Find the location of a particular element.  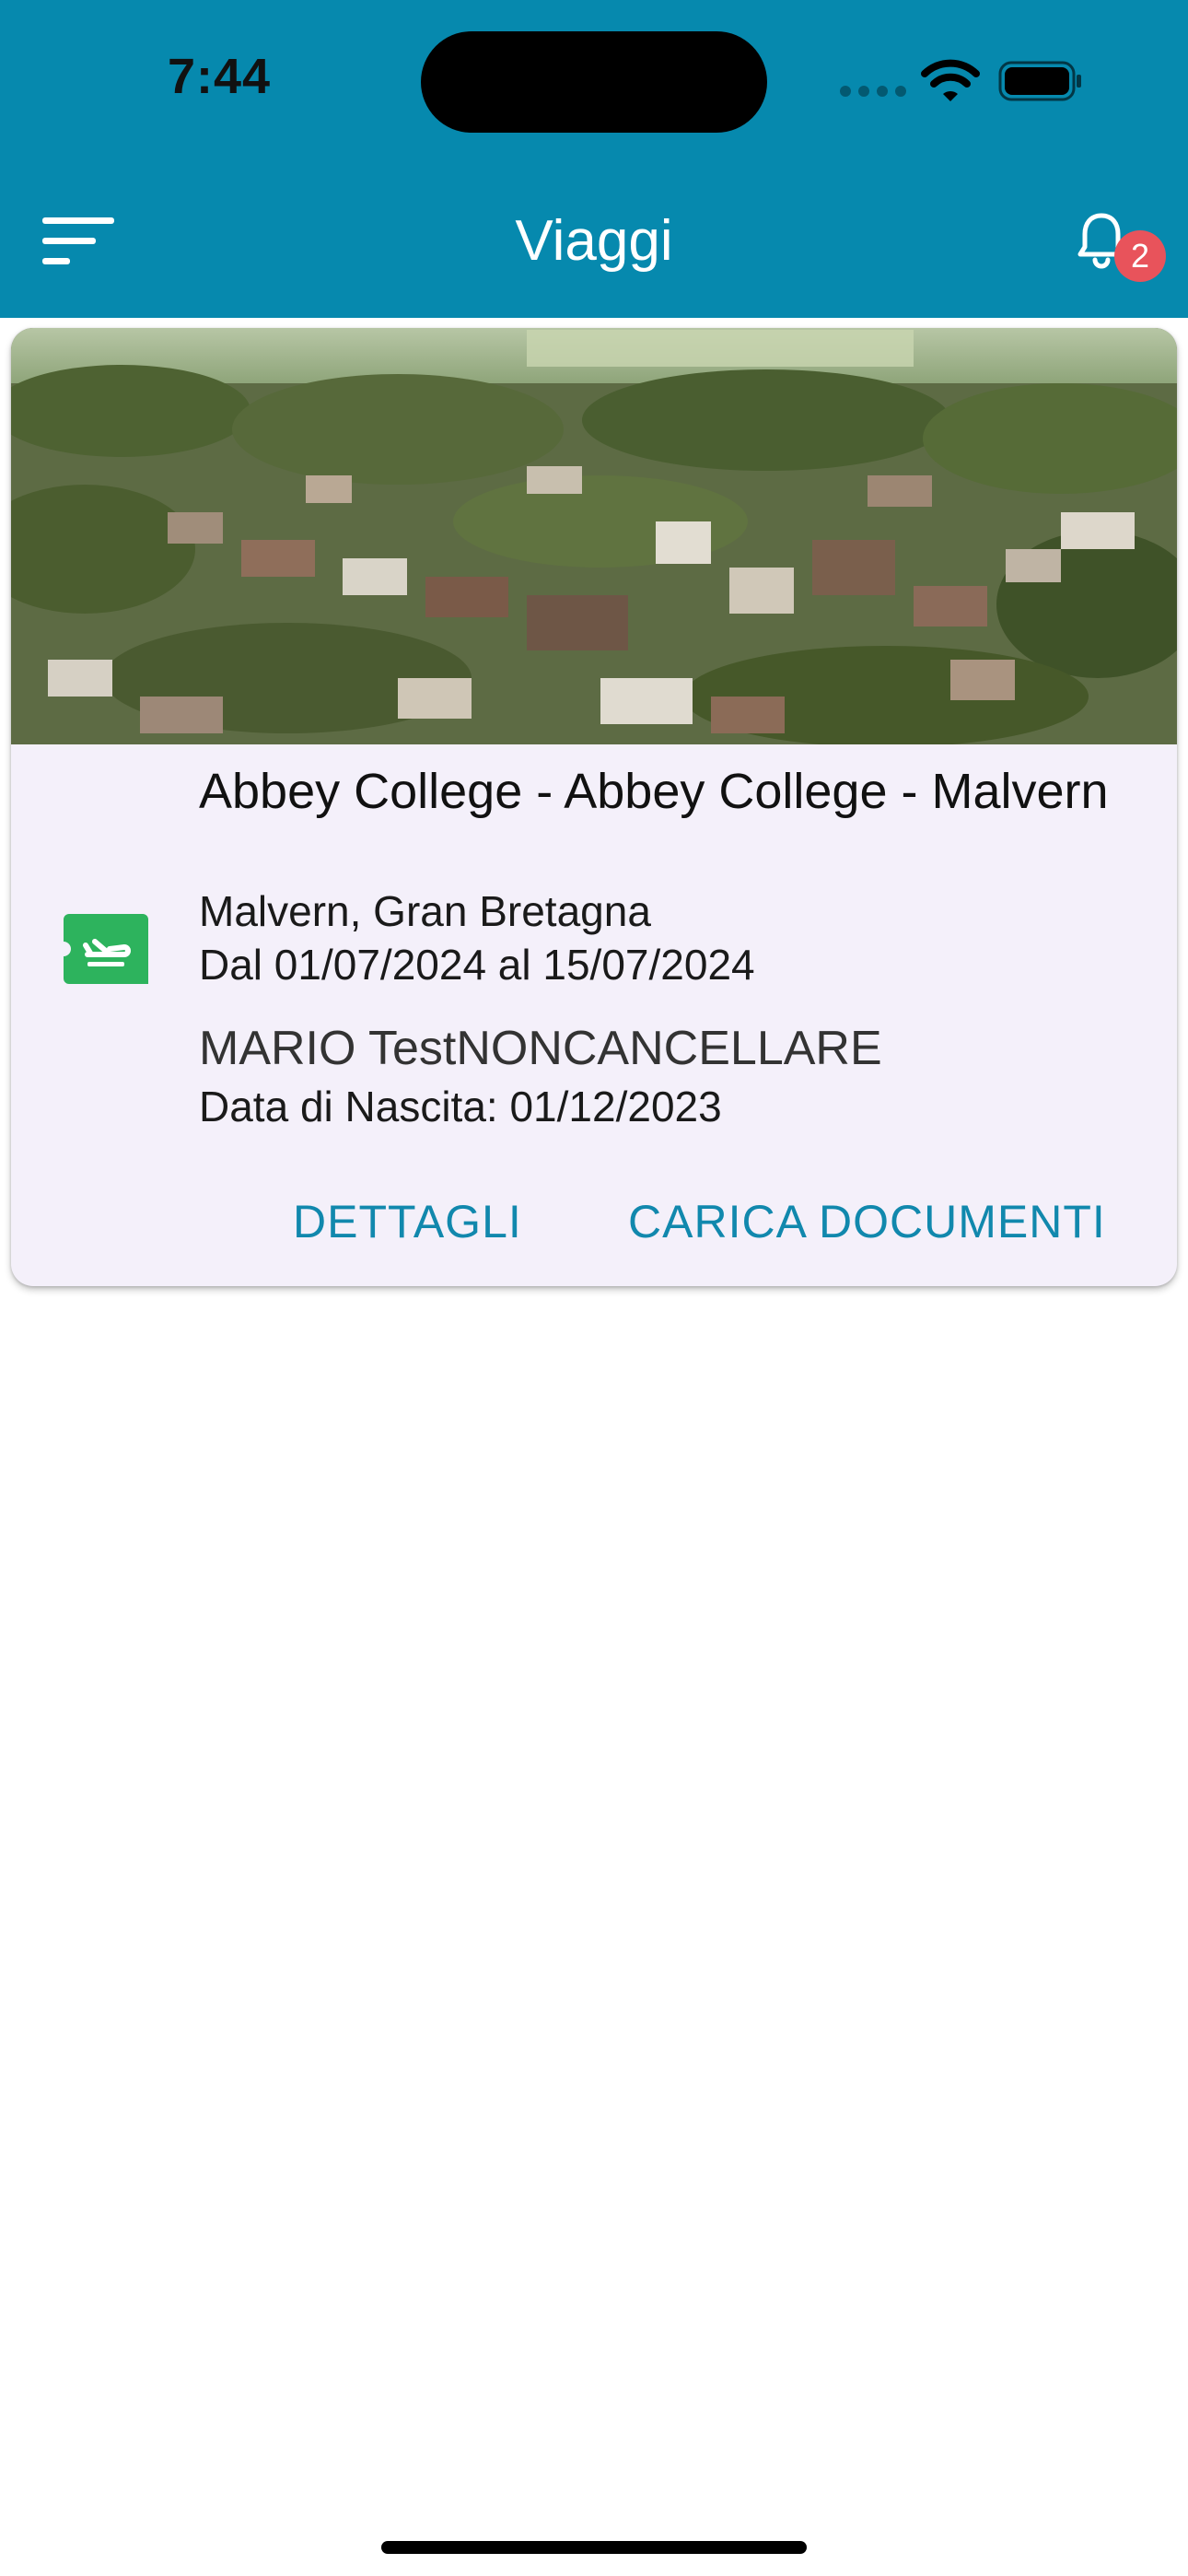

status-time: 7:44 is located at coordinates (220, 76).